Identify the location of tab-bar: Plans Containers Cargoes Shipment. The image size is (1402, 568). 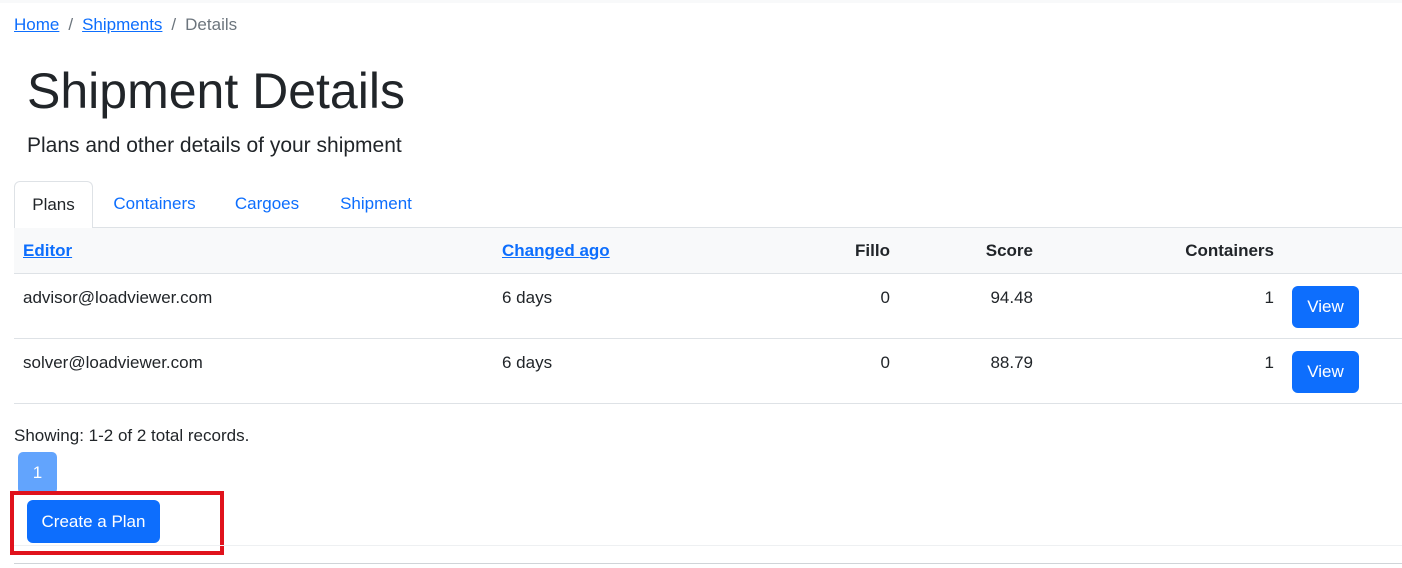
(708, 205).